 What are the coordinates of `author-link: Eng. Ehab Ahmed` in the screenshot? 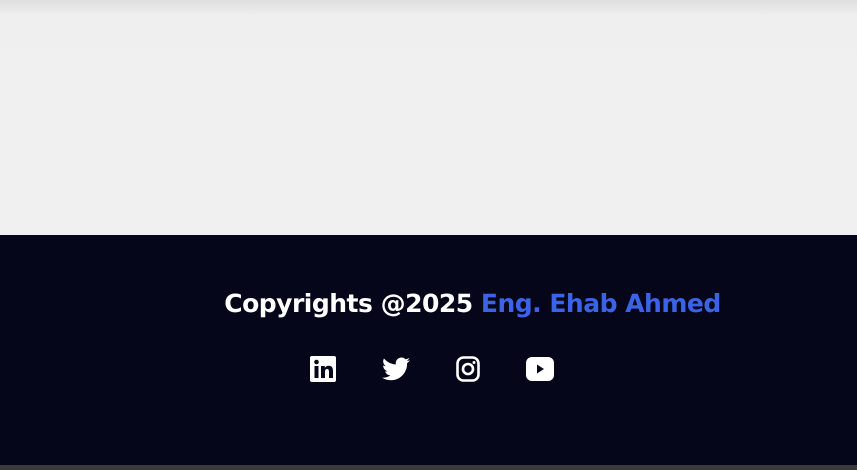 It's located at (600, 303).